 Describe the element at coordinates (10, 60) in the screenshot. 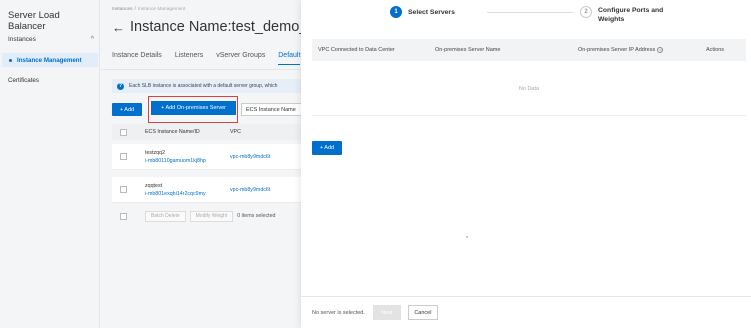

I see `active-dot-icon` at that location.